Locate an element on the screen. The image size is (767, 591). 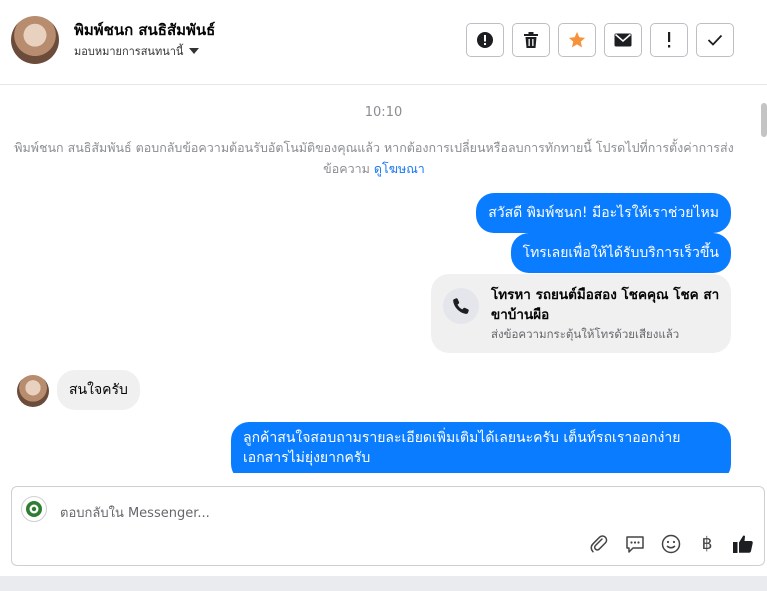
star-icon is located at coordinates (577, 39).